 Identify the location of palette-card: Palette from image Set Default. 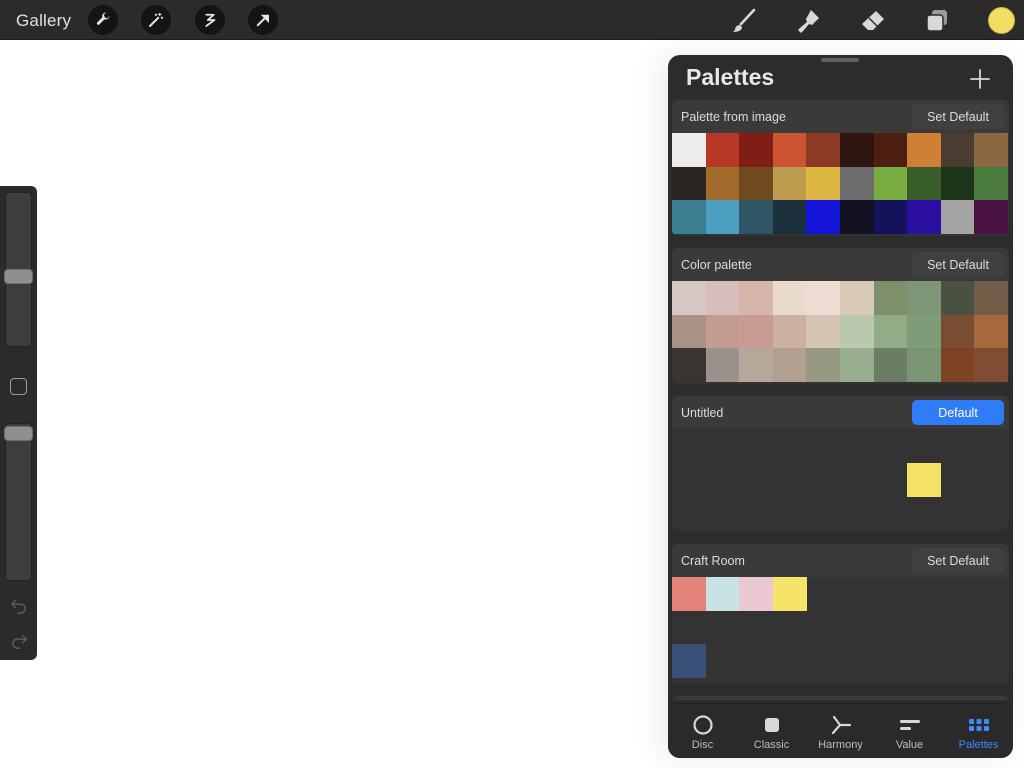
(840, 168).